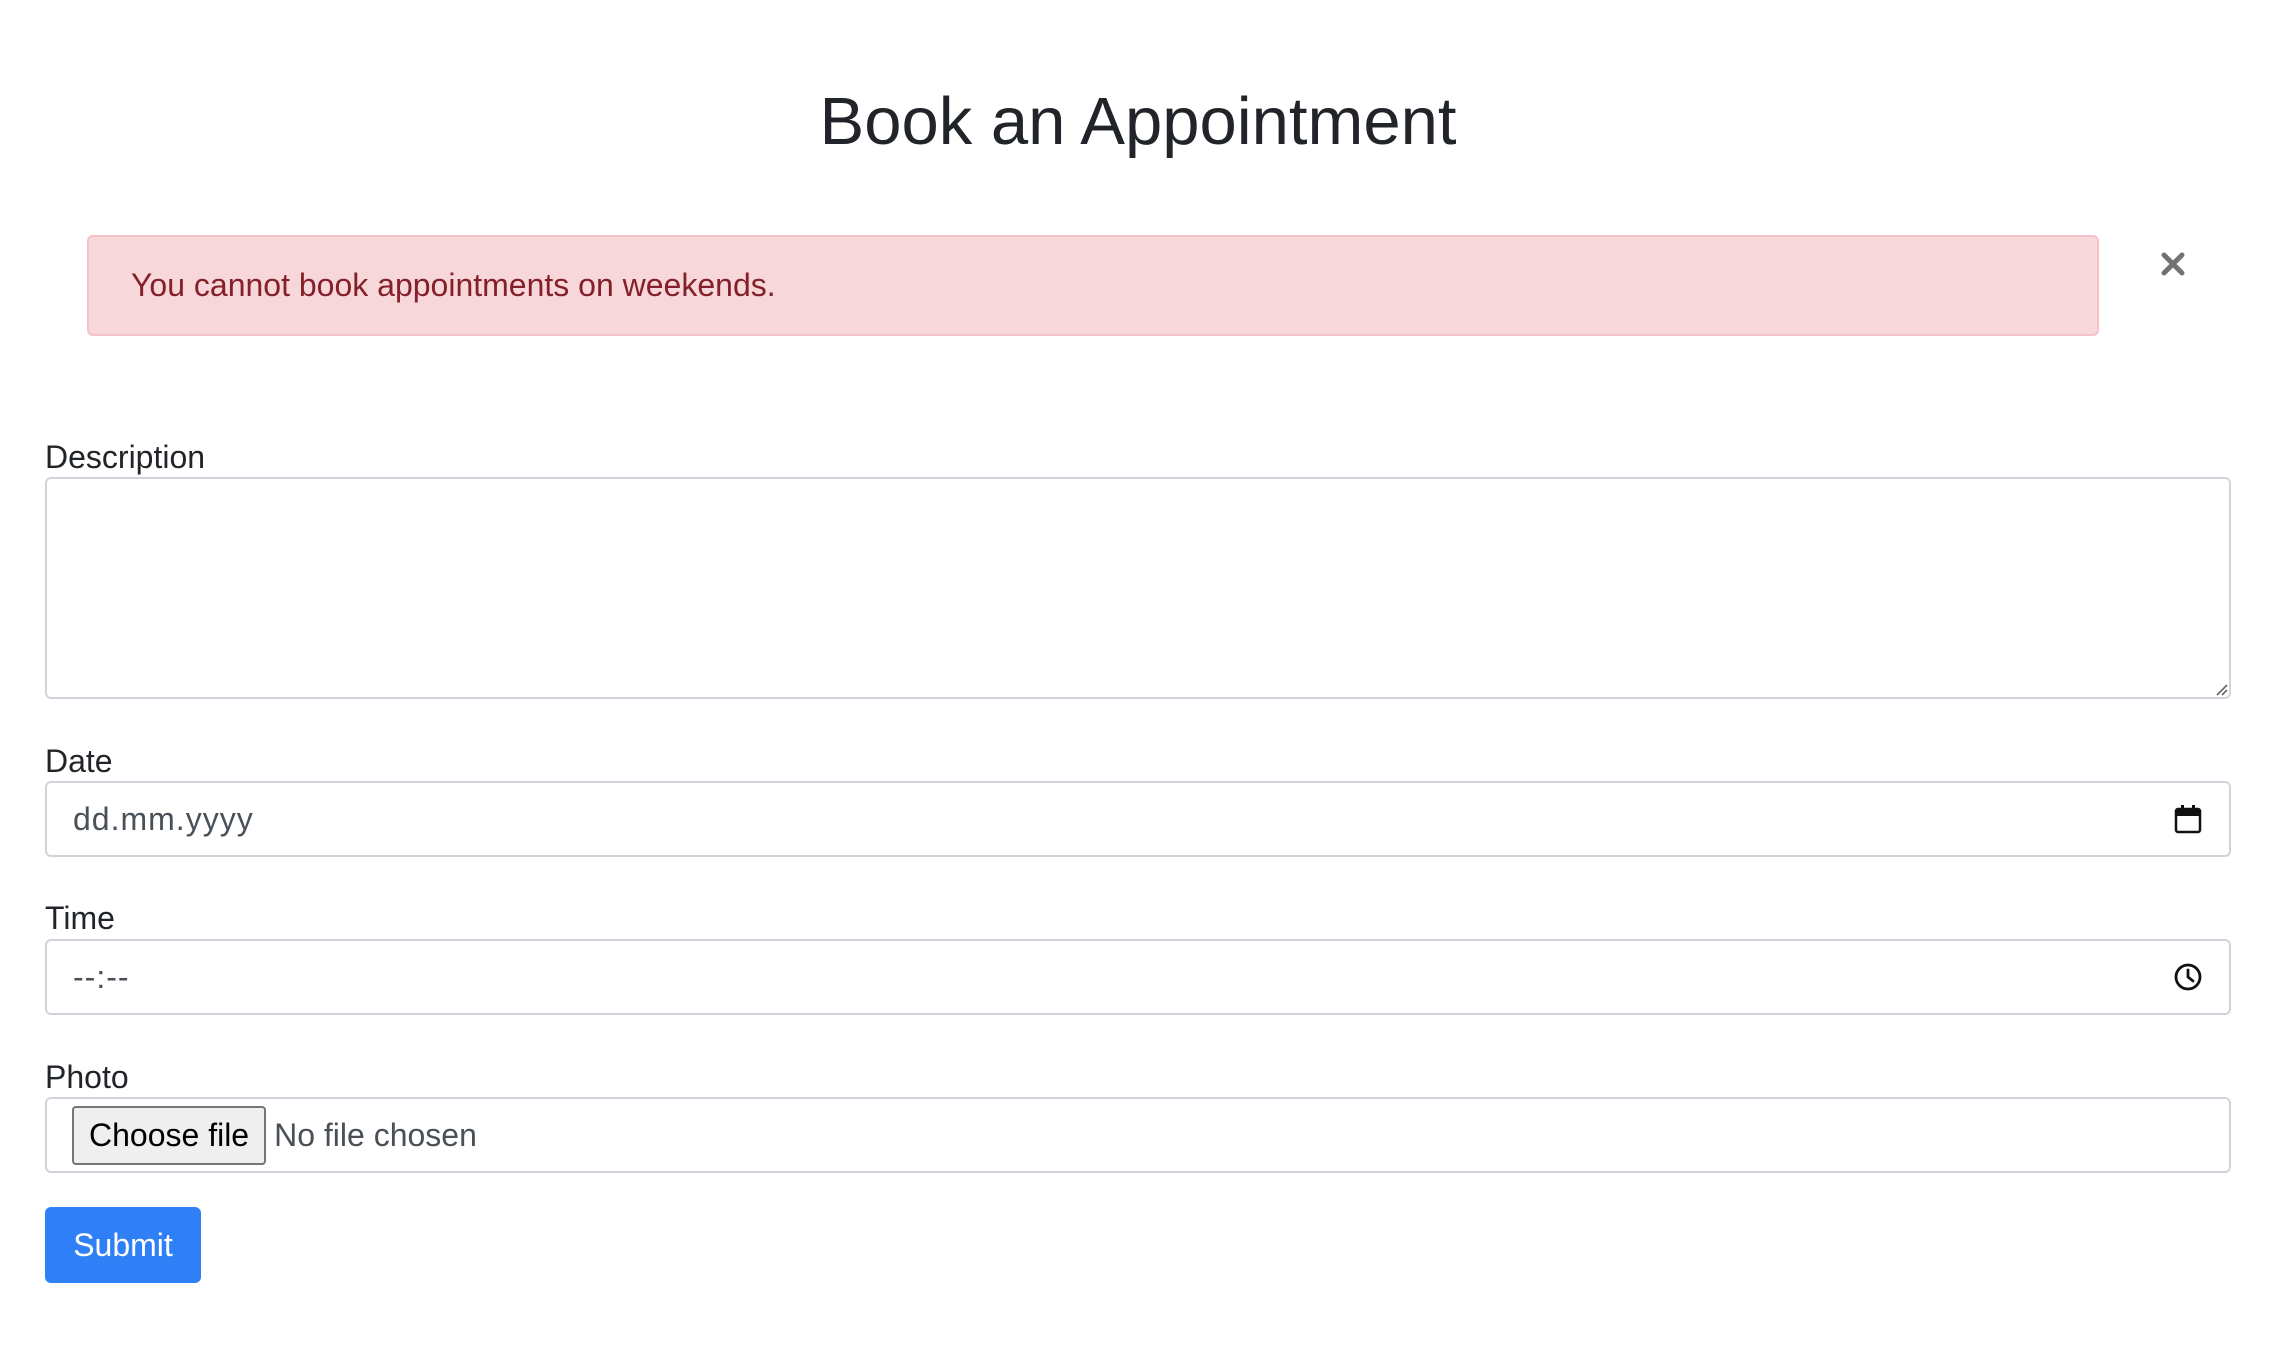 The image size is (2294, 1358). I want to click on close-icon, so click(2173, 264).